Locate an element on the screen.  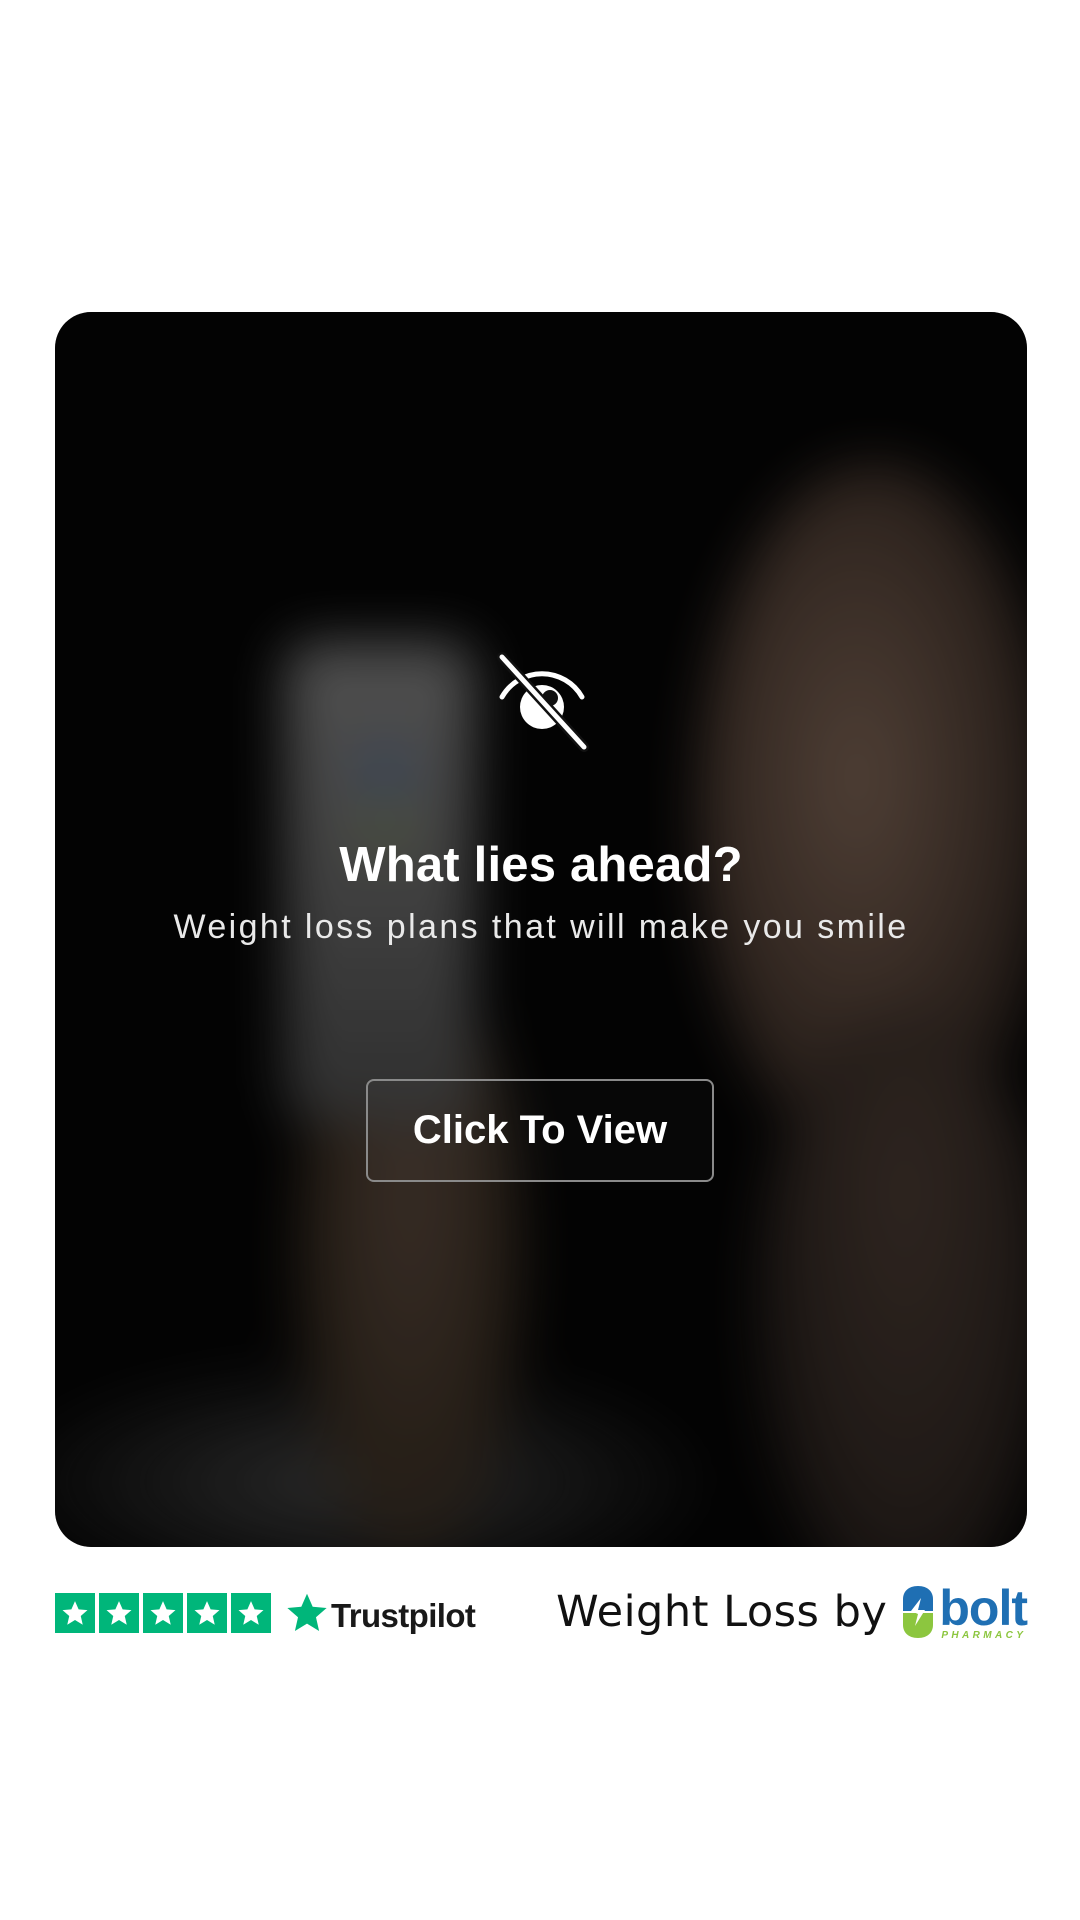
capsule-icon is located at coordinates (918, 1612).